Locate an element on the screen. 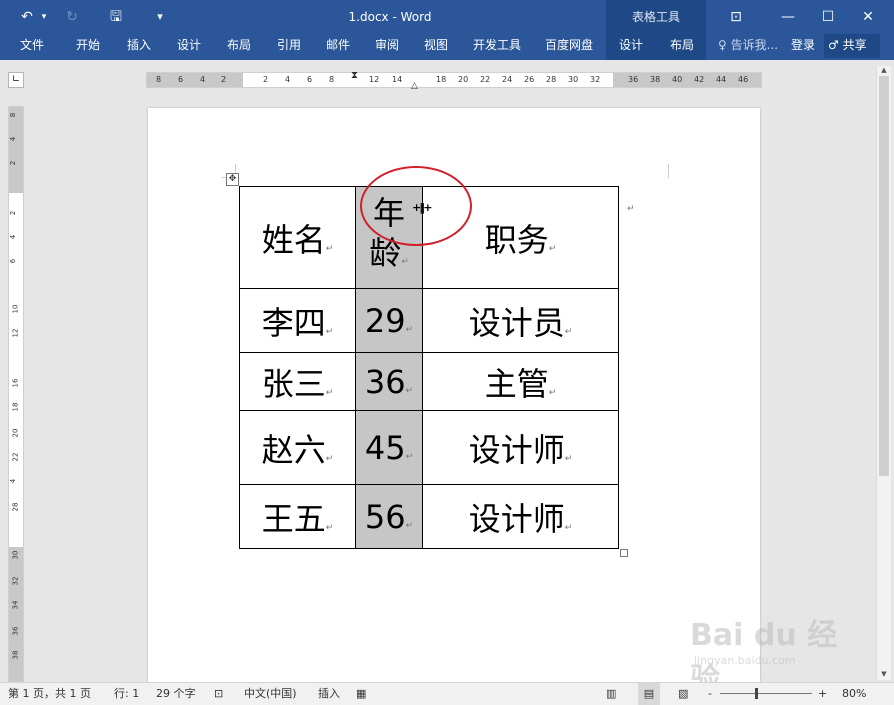 This screenshot has height=705, width=894. vertical-scrollbar: ▲ ▼ is located at coordinates (883, 373).